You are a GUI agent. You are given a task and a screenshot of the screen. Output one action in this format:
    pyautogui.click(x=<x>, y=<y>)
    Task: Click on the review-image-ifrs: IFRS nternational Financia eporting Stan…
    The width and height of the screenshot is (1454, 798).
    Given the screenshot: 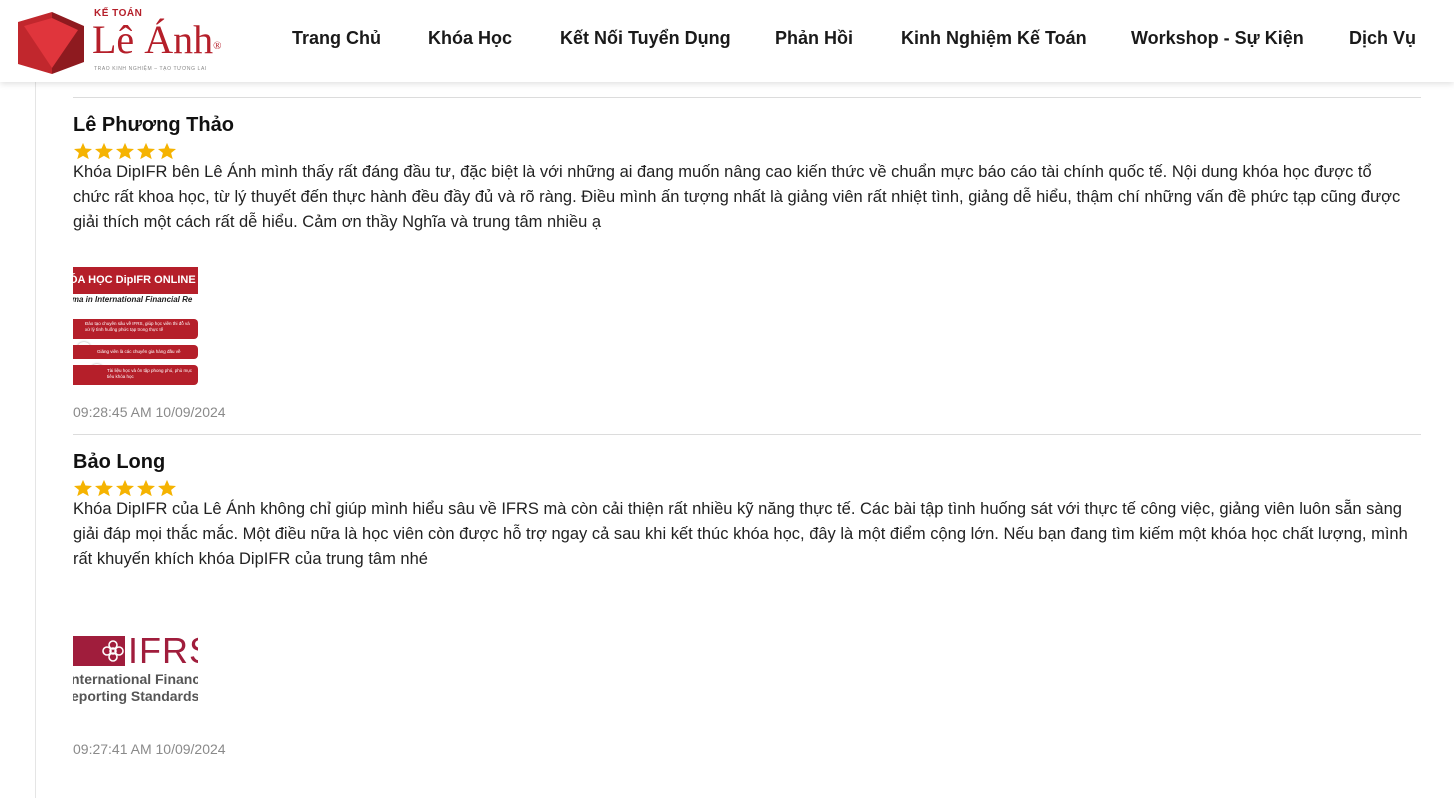 What is the action you would take?
    pyautogui.click(x=135, y=671)
    